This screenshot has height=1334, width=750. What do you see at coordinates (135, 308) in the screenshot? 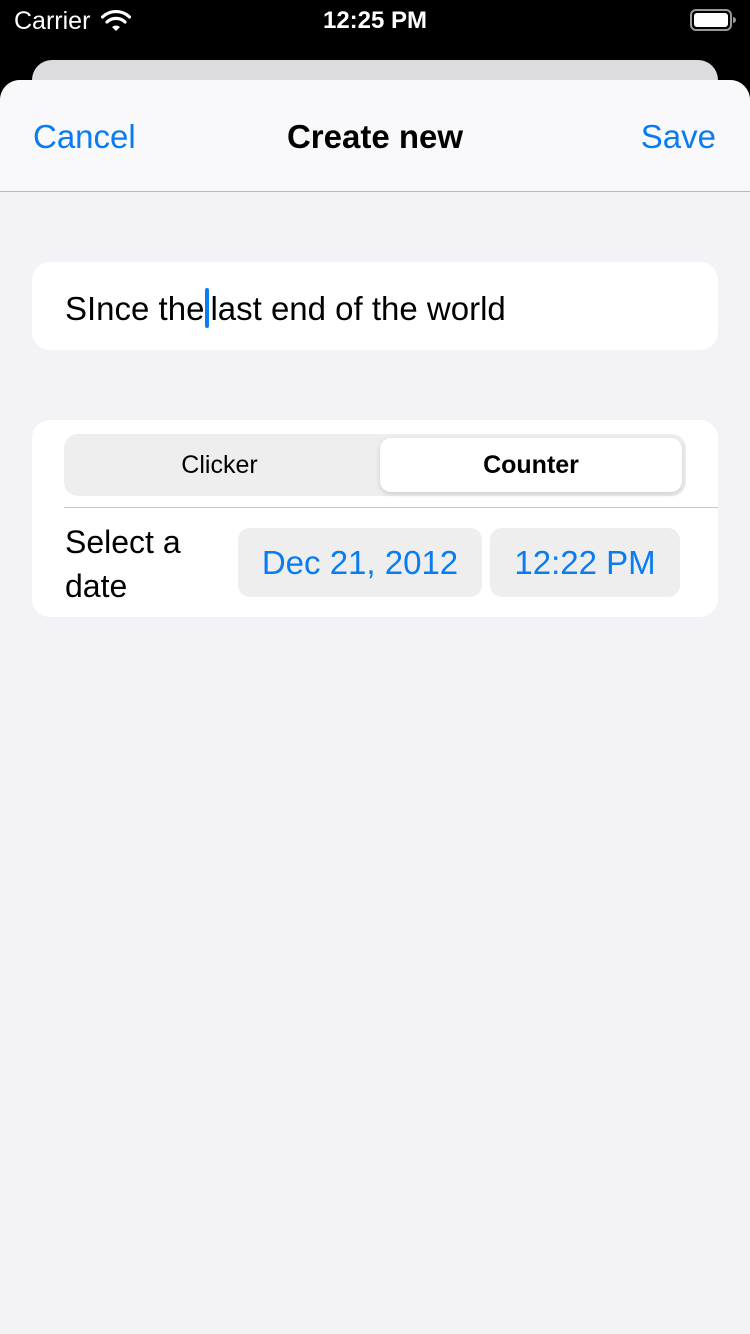
I see `title-text-before-cursor: SInce the` at bounding box center [135, 308].